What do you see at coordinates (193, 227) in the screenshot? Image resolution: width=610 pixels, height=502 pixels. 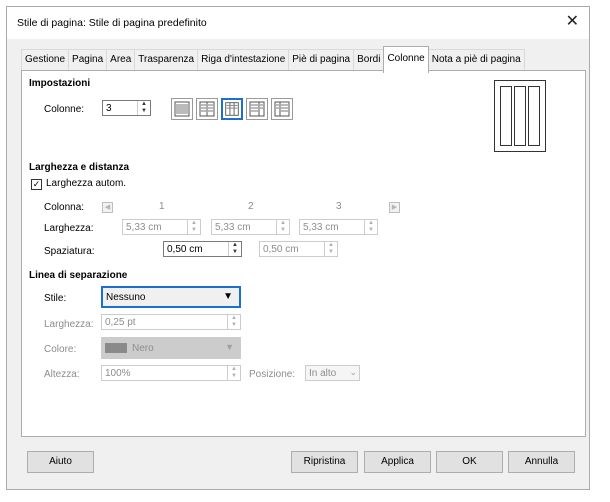 I see `width-column-1-spin-buttons: ▲ ▼` at bounding box center [193, 227].